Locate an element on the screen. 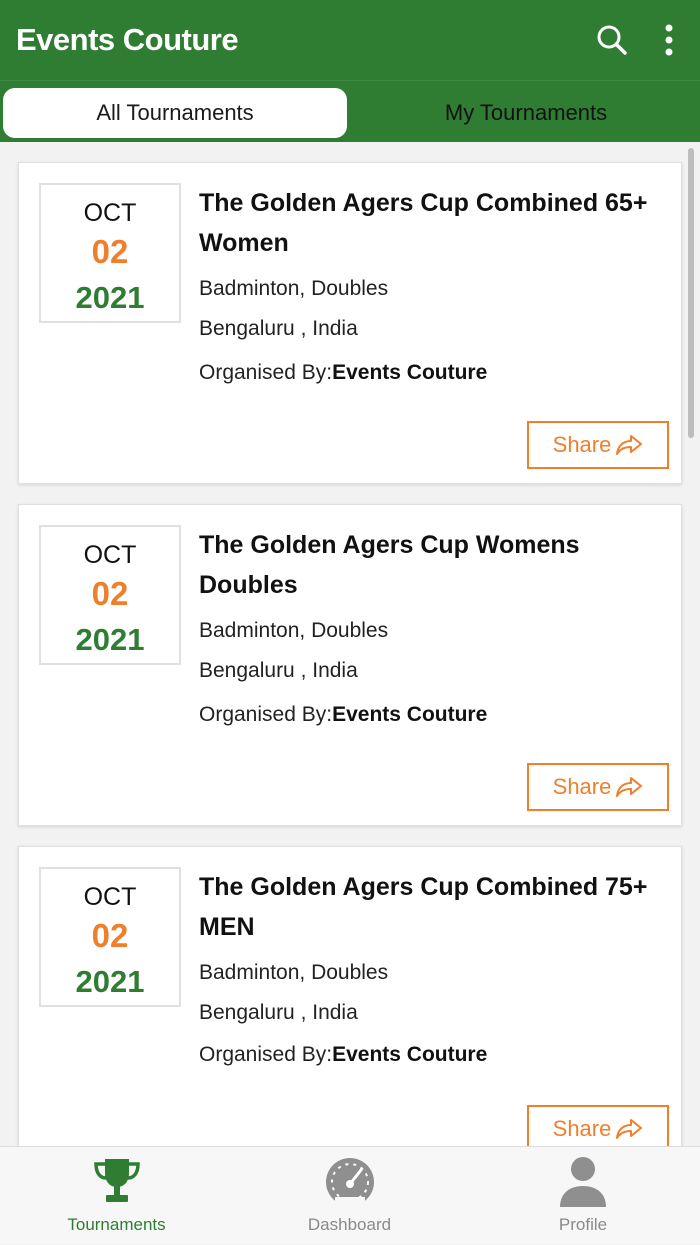 This screenshot has width=700, height=1245. more-vert-icon is located at coordinates (669, 40).